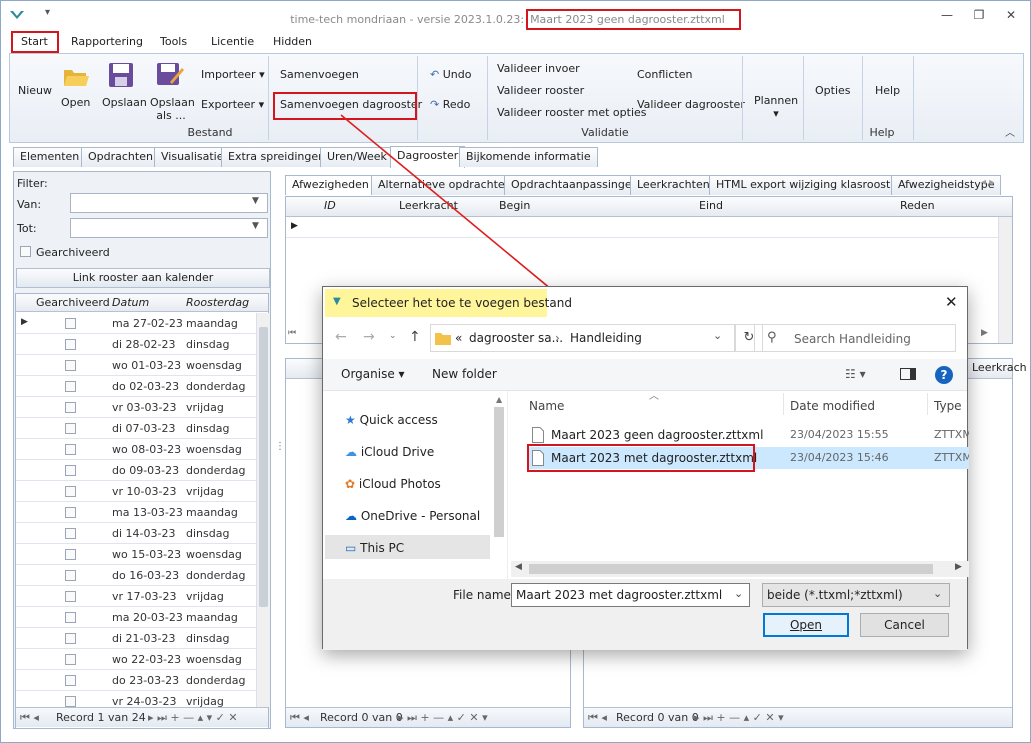 This screenshot has height=743, width=1031. I want to click on col-datum: Datum, so click(130, 302).